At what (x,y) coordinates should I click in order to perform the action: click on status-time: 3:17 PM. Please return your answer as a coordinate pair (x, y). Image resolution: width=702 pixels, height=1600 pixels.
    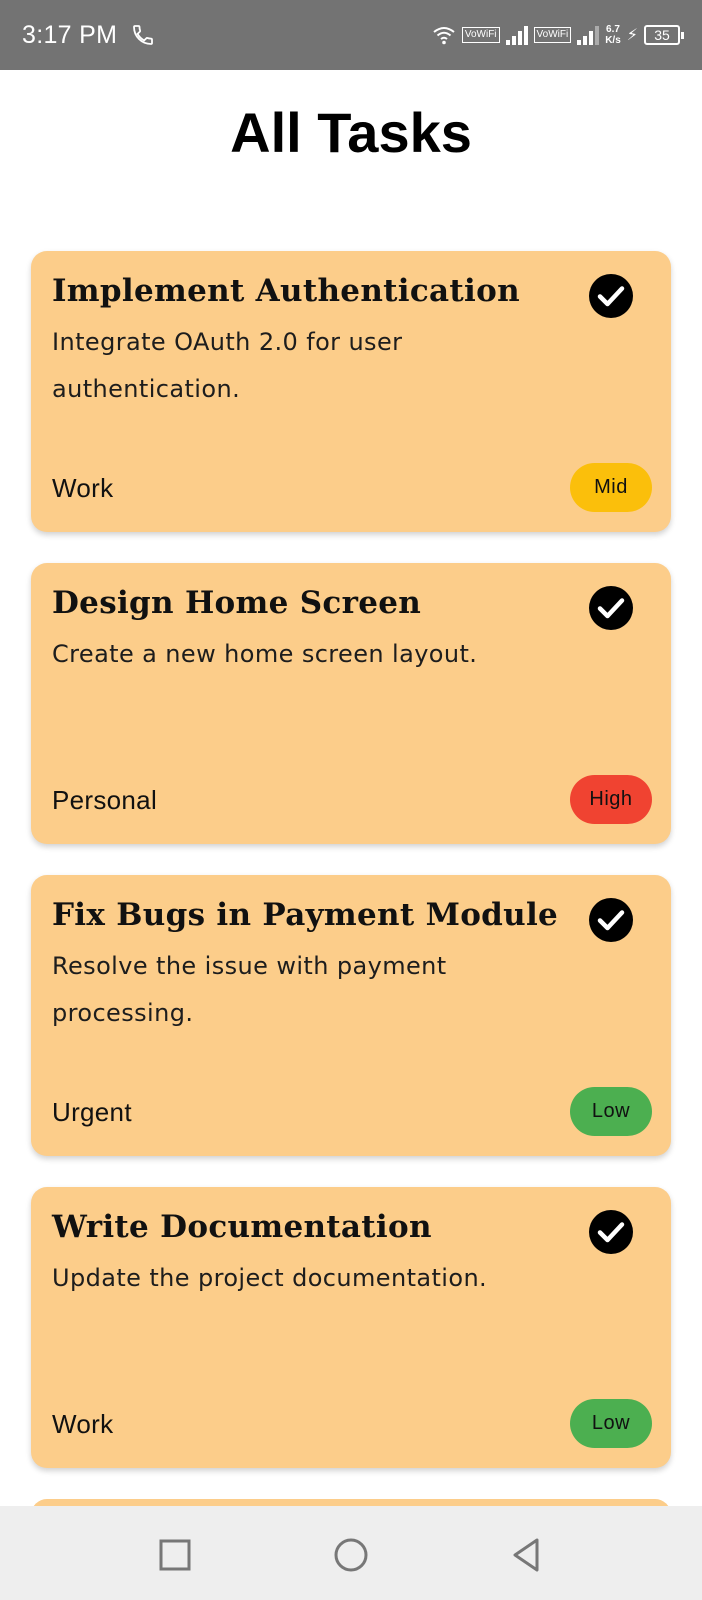
    Looking at the image, I should click on (70, 34).